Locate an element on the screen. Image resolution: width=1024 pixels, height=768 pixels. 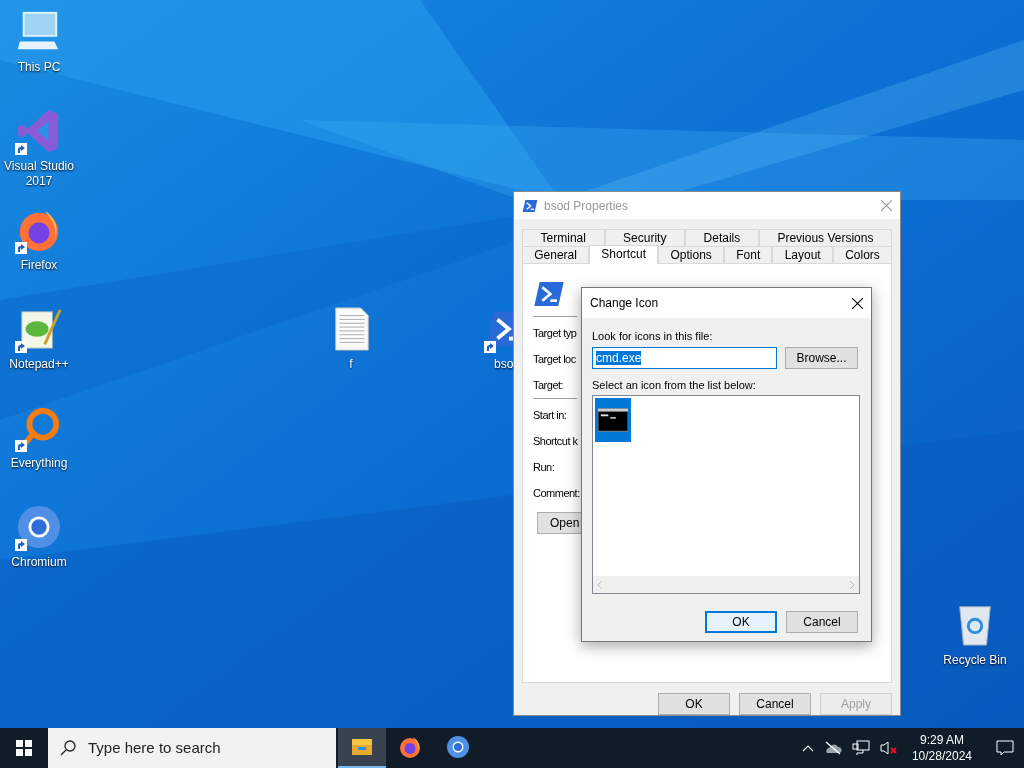
tab: Security is located at coordinates (644, 237).